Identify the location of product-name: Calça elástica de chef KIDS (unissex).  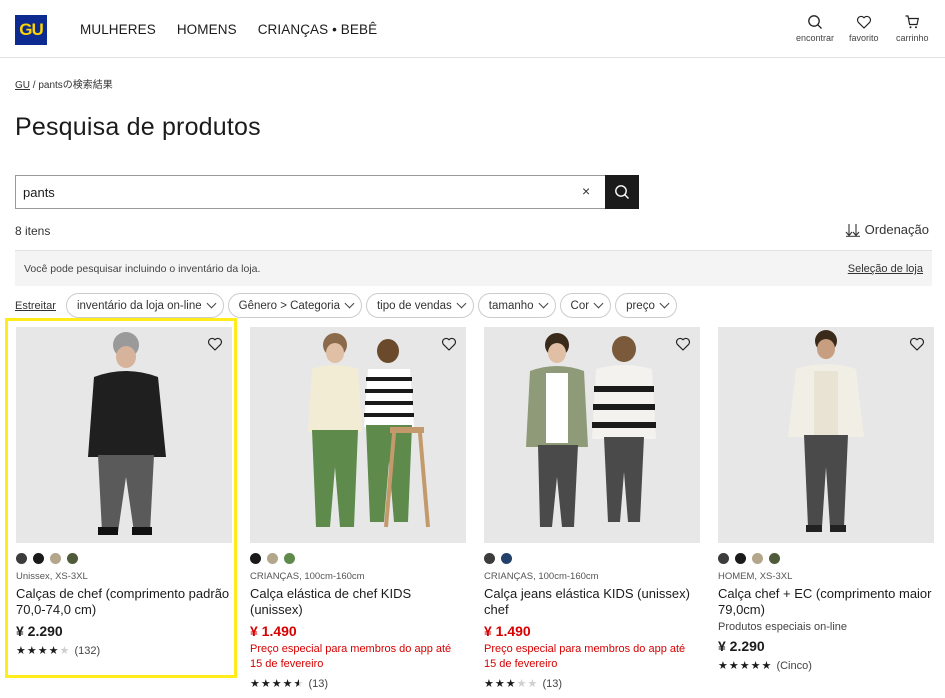
(358, 602).